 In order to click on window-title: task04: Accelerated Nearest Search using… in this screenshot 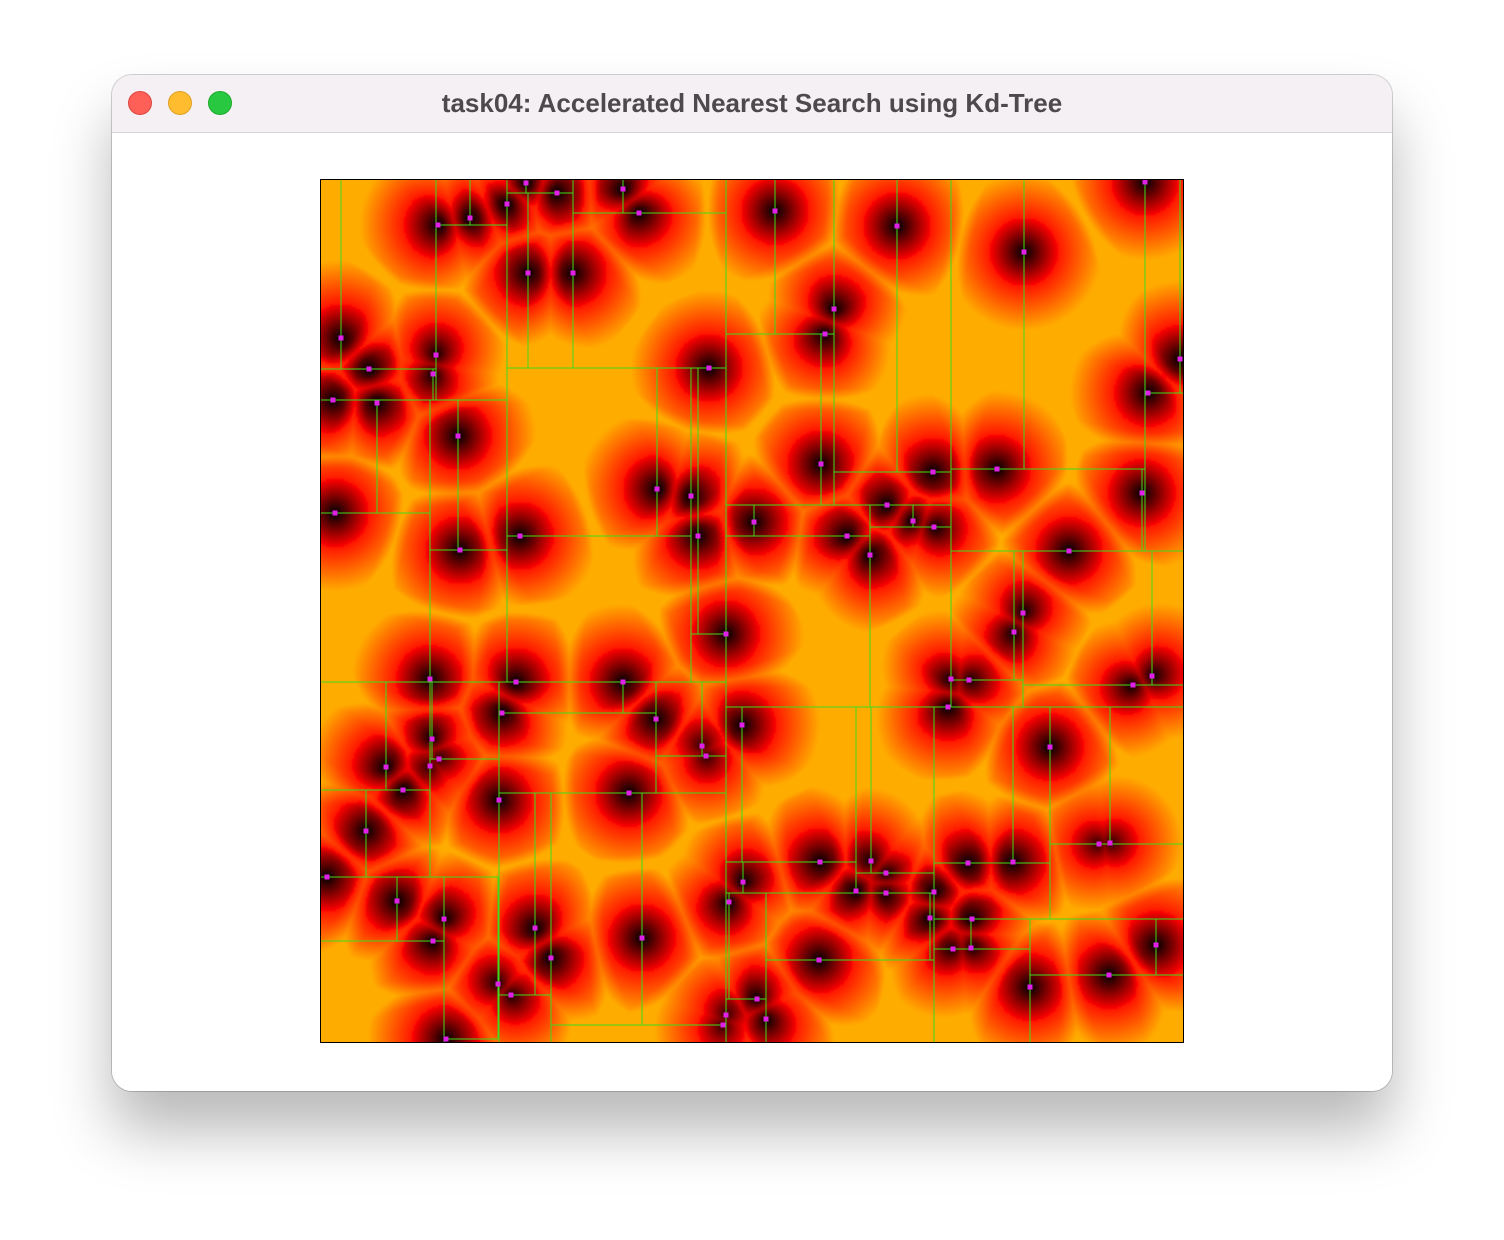, I will do `click(752, 103)`.